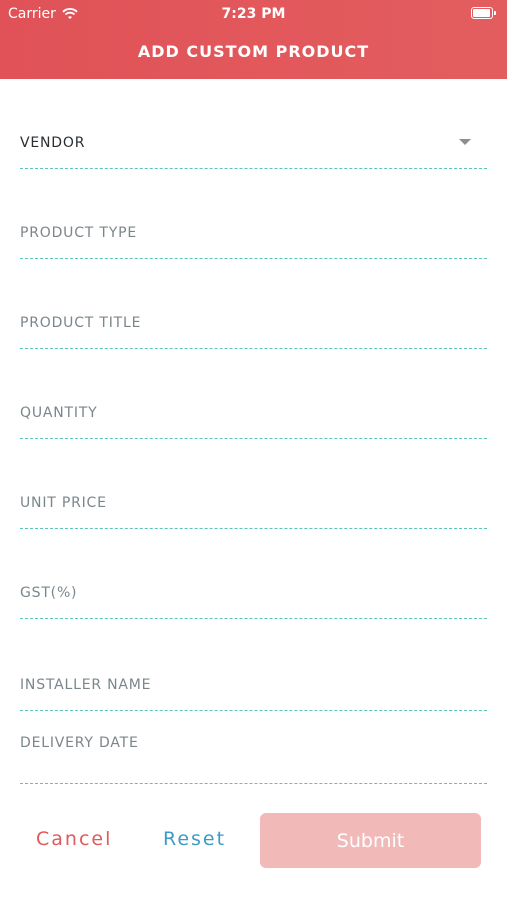 The width and height of the screenshot is (507, 900). Describe the element at coordinates (253, 149) in the screenshot. I see `vendor-dropdown: VENDOR` at that location.